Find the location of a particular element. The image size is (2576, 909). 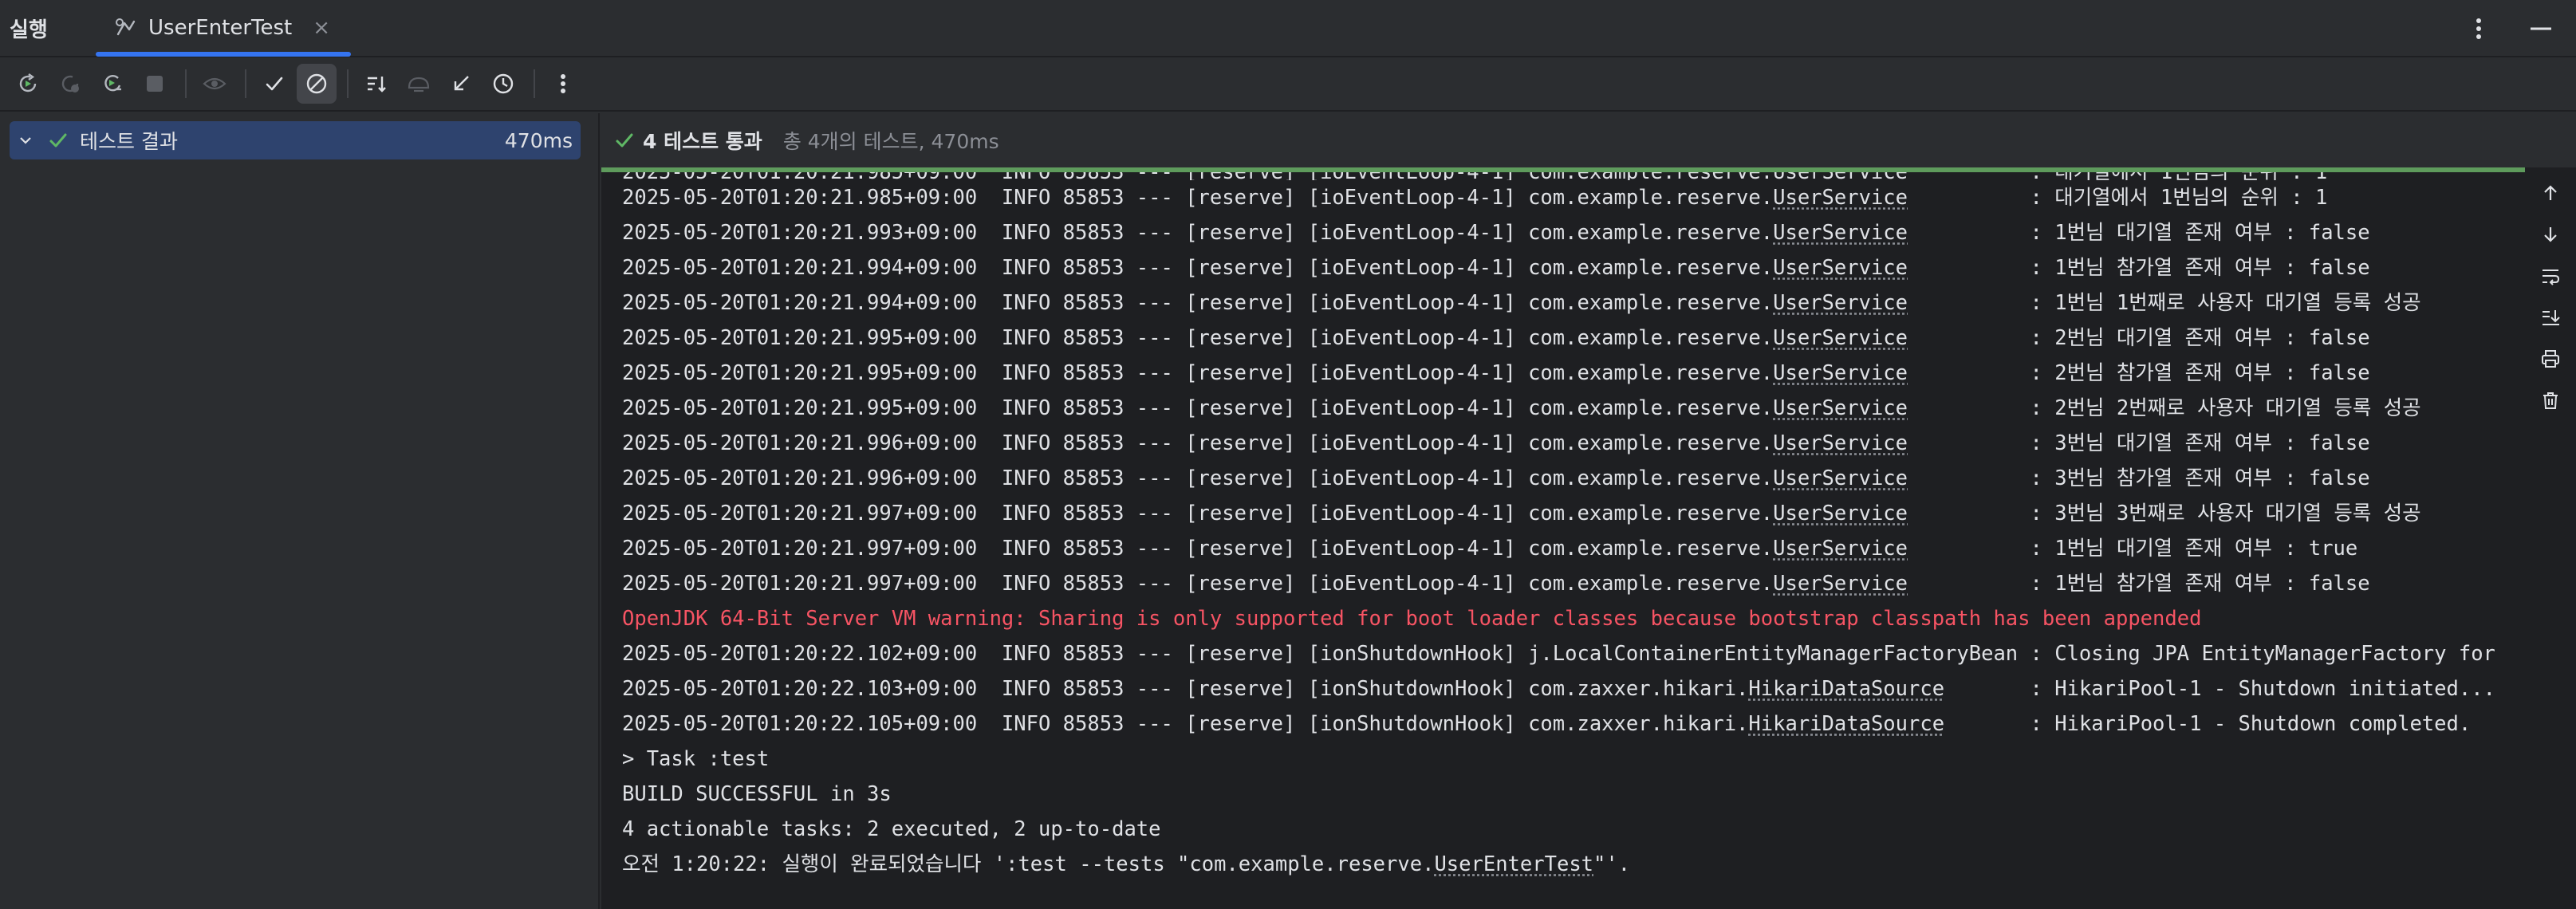

run-tab-label: UserEnterTest is located at coordinates (220, 28).